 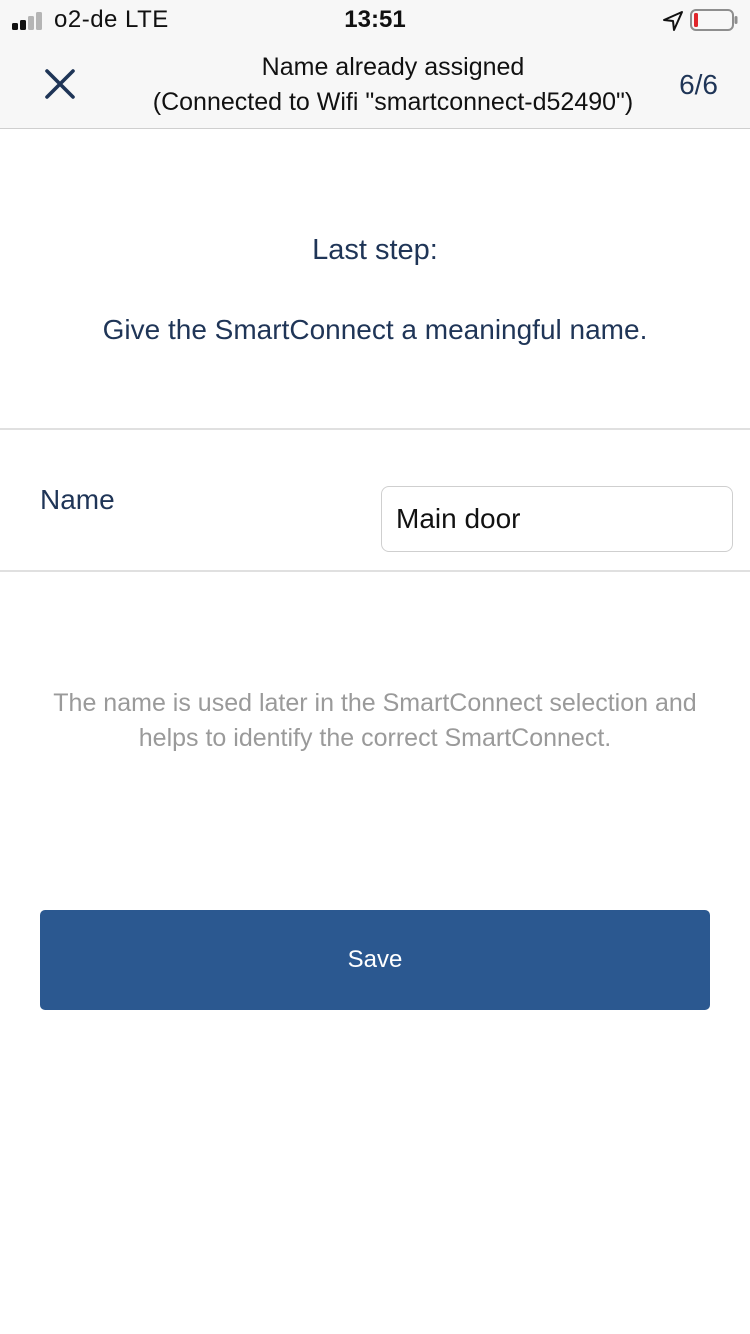 I want to click on name-label: Name, so click(x=77, y=499).